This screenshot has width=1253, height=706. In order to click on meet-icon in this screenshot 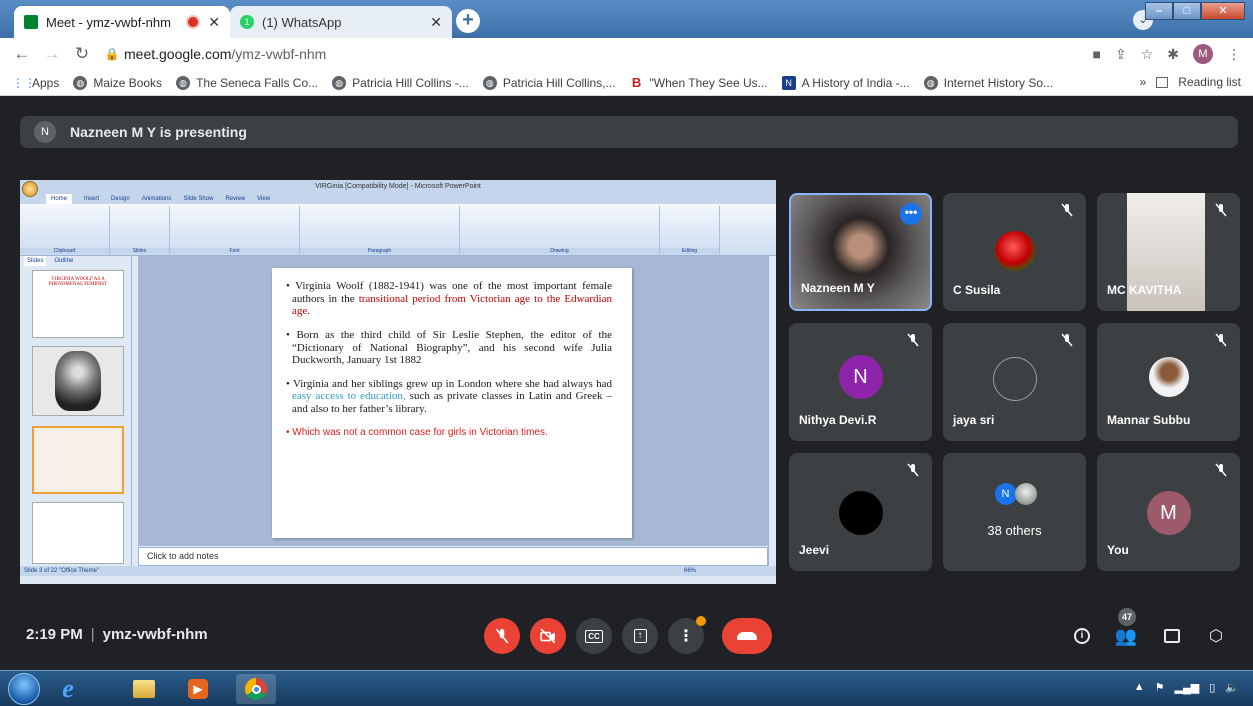, I will do `click(31, 22)`.